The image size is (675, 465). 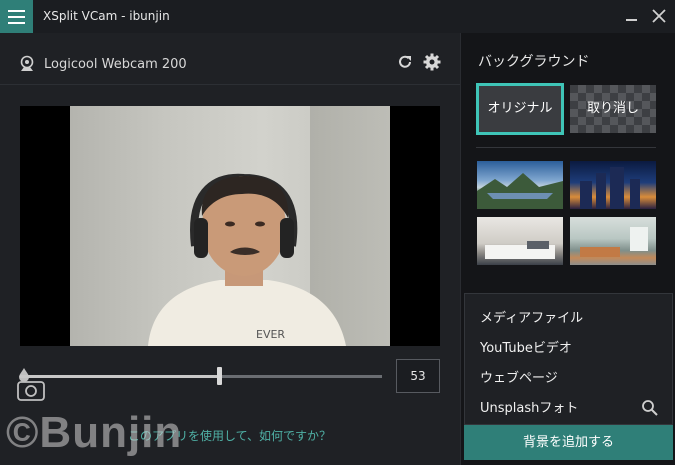 I want to click on city-skyline-thumbnail, so click(x=613, y=185).